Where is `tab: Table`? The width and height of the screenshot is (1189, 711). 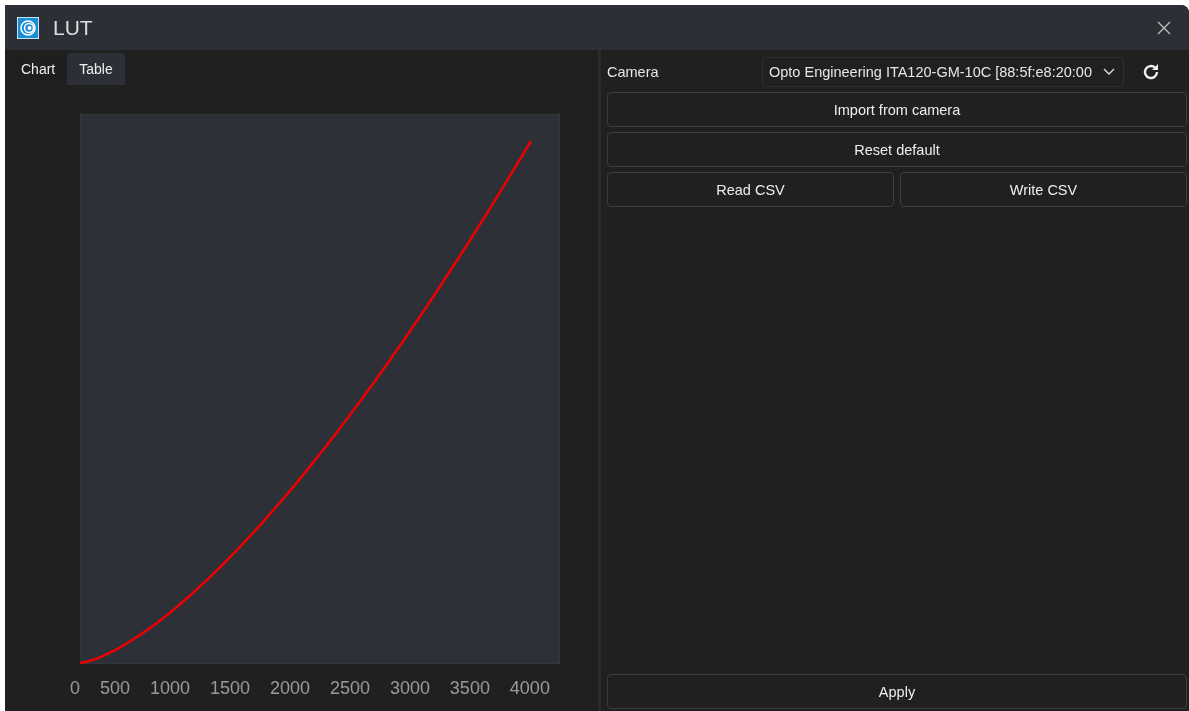 tab: Table is located at coordinates (96, 69).